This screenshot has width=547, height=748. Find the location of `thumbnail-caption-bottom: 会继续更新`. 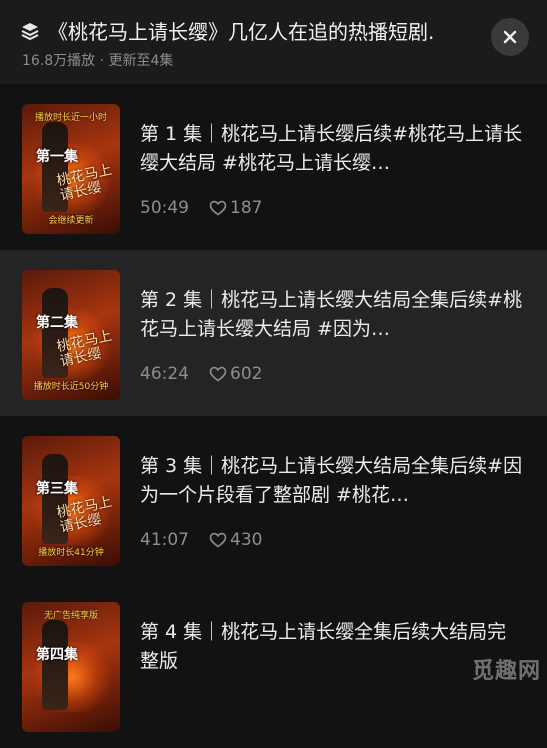

thumbnail-caption-bottom: 会继续更新 is located at coordinates (71, 221).